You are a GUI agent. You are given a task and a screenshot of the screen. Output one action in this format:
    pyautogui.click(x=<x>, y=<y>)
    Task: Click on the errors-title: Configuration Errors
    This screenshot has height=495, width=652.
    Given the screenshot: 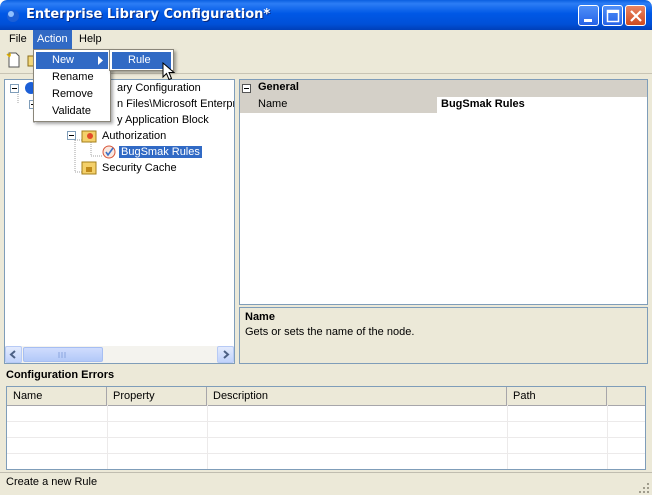 What is the action you would take?
    pyautogui.click(x=60, y=375)
    